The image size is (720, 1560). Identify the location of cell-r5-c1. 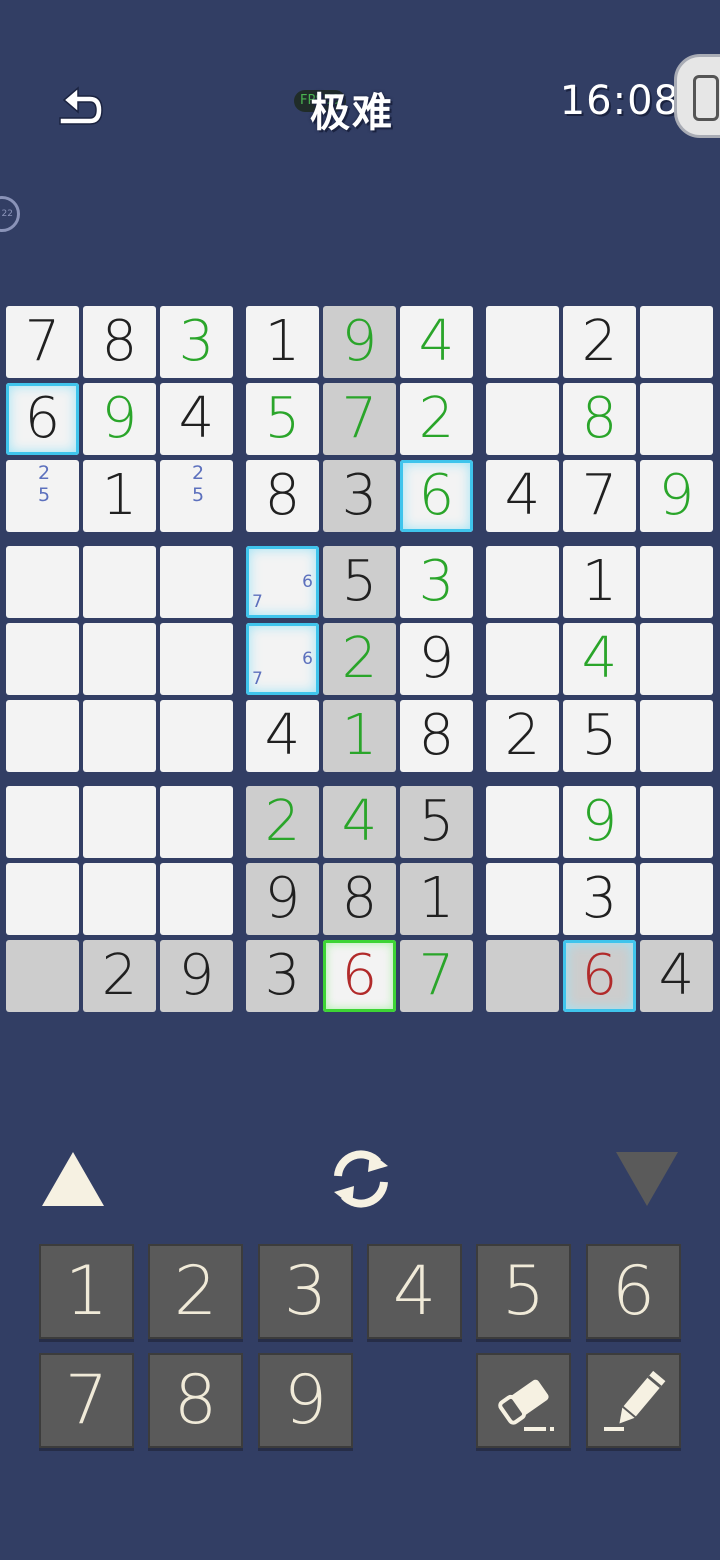
(42, 659).